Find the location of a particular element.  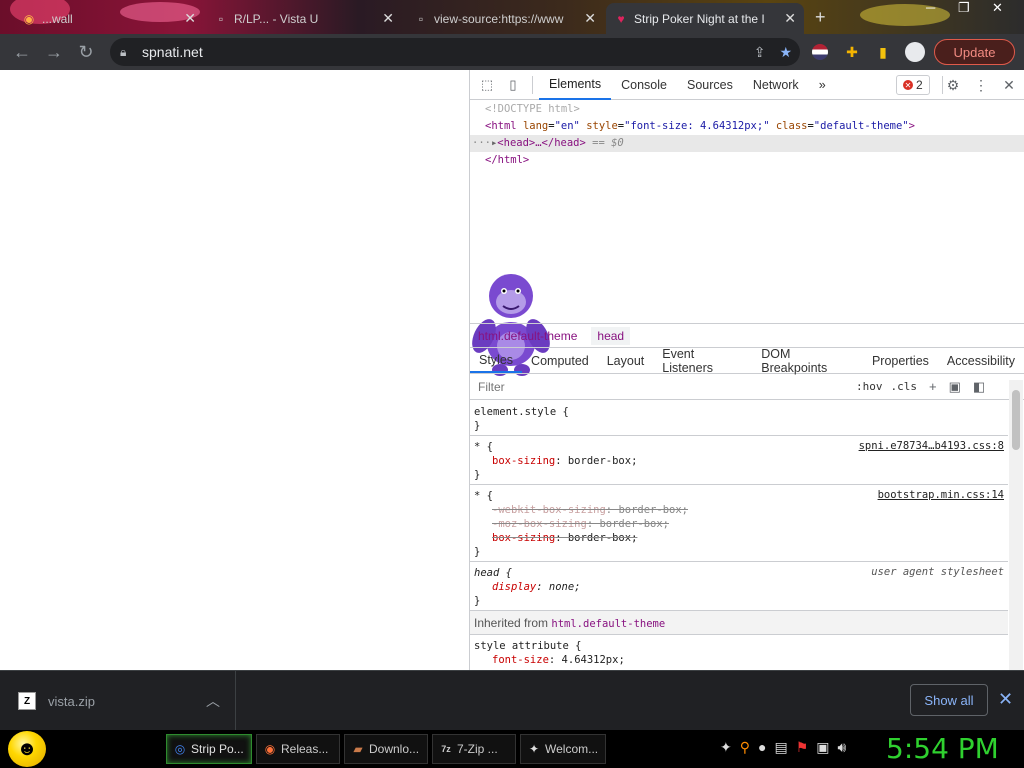

toggle-sidebar-icon: ◧ is located at coordinates (979, 387).